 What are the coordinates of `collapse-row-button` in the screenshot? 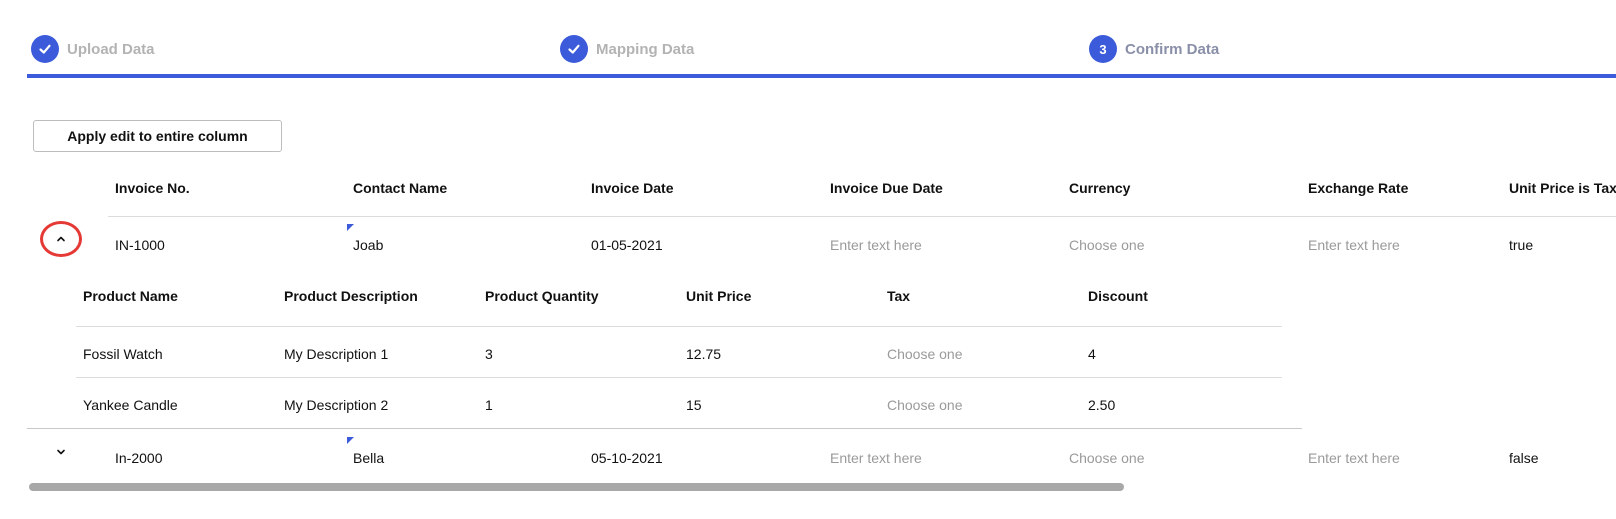 It's located at (61, 239).